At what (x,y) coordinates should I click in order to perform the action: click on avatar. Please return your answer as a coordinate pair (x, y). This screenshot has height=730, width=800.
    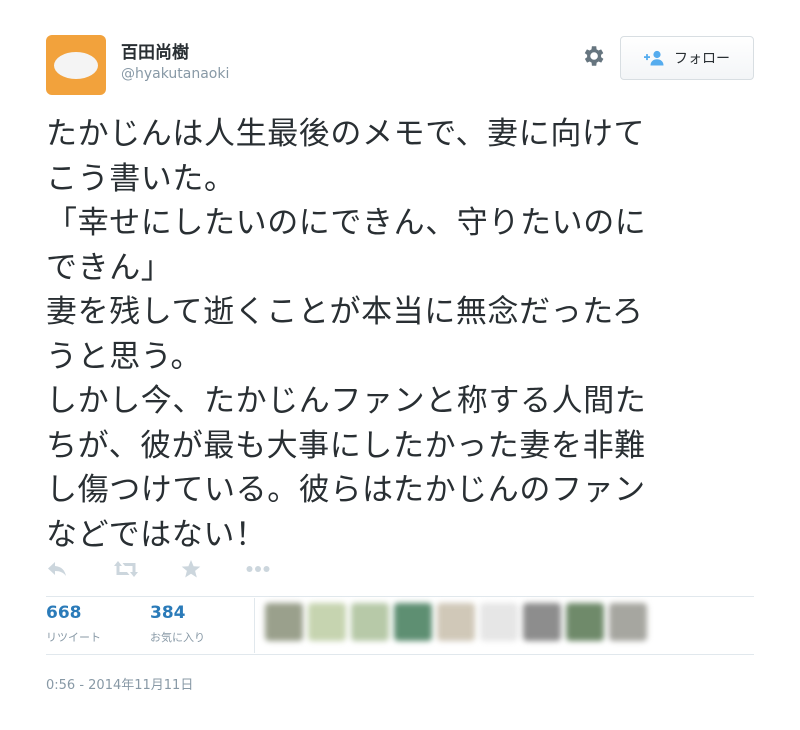
    Looking at the image, I should click on (76, 65).